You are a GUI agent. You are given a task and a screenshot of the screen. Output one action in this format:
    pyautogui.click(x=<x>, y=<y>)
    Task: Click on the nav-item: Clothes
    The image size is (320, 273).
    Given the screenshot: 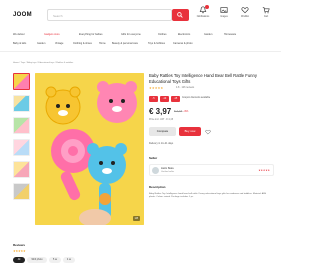 What is the action you would take?
    pyautogui.click(x=162, y=34)
    